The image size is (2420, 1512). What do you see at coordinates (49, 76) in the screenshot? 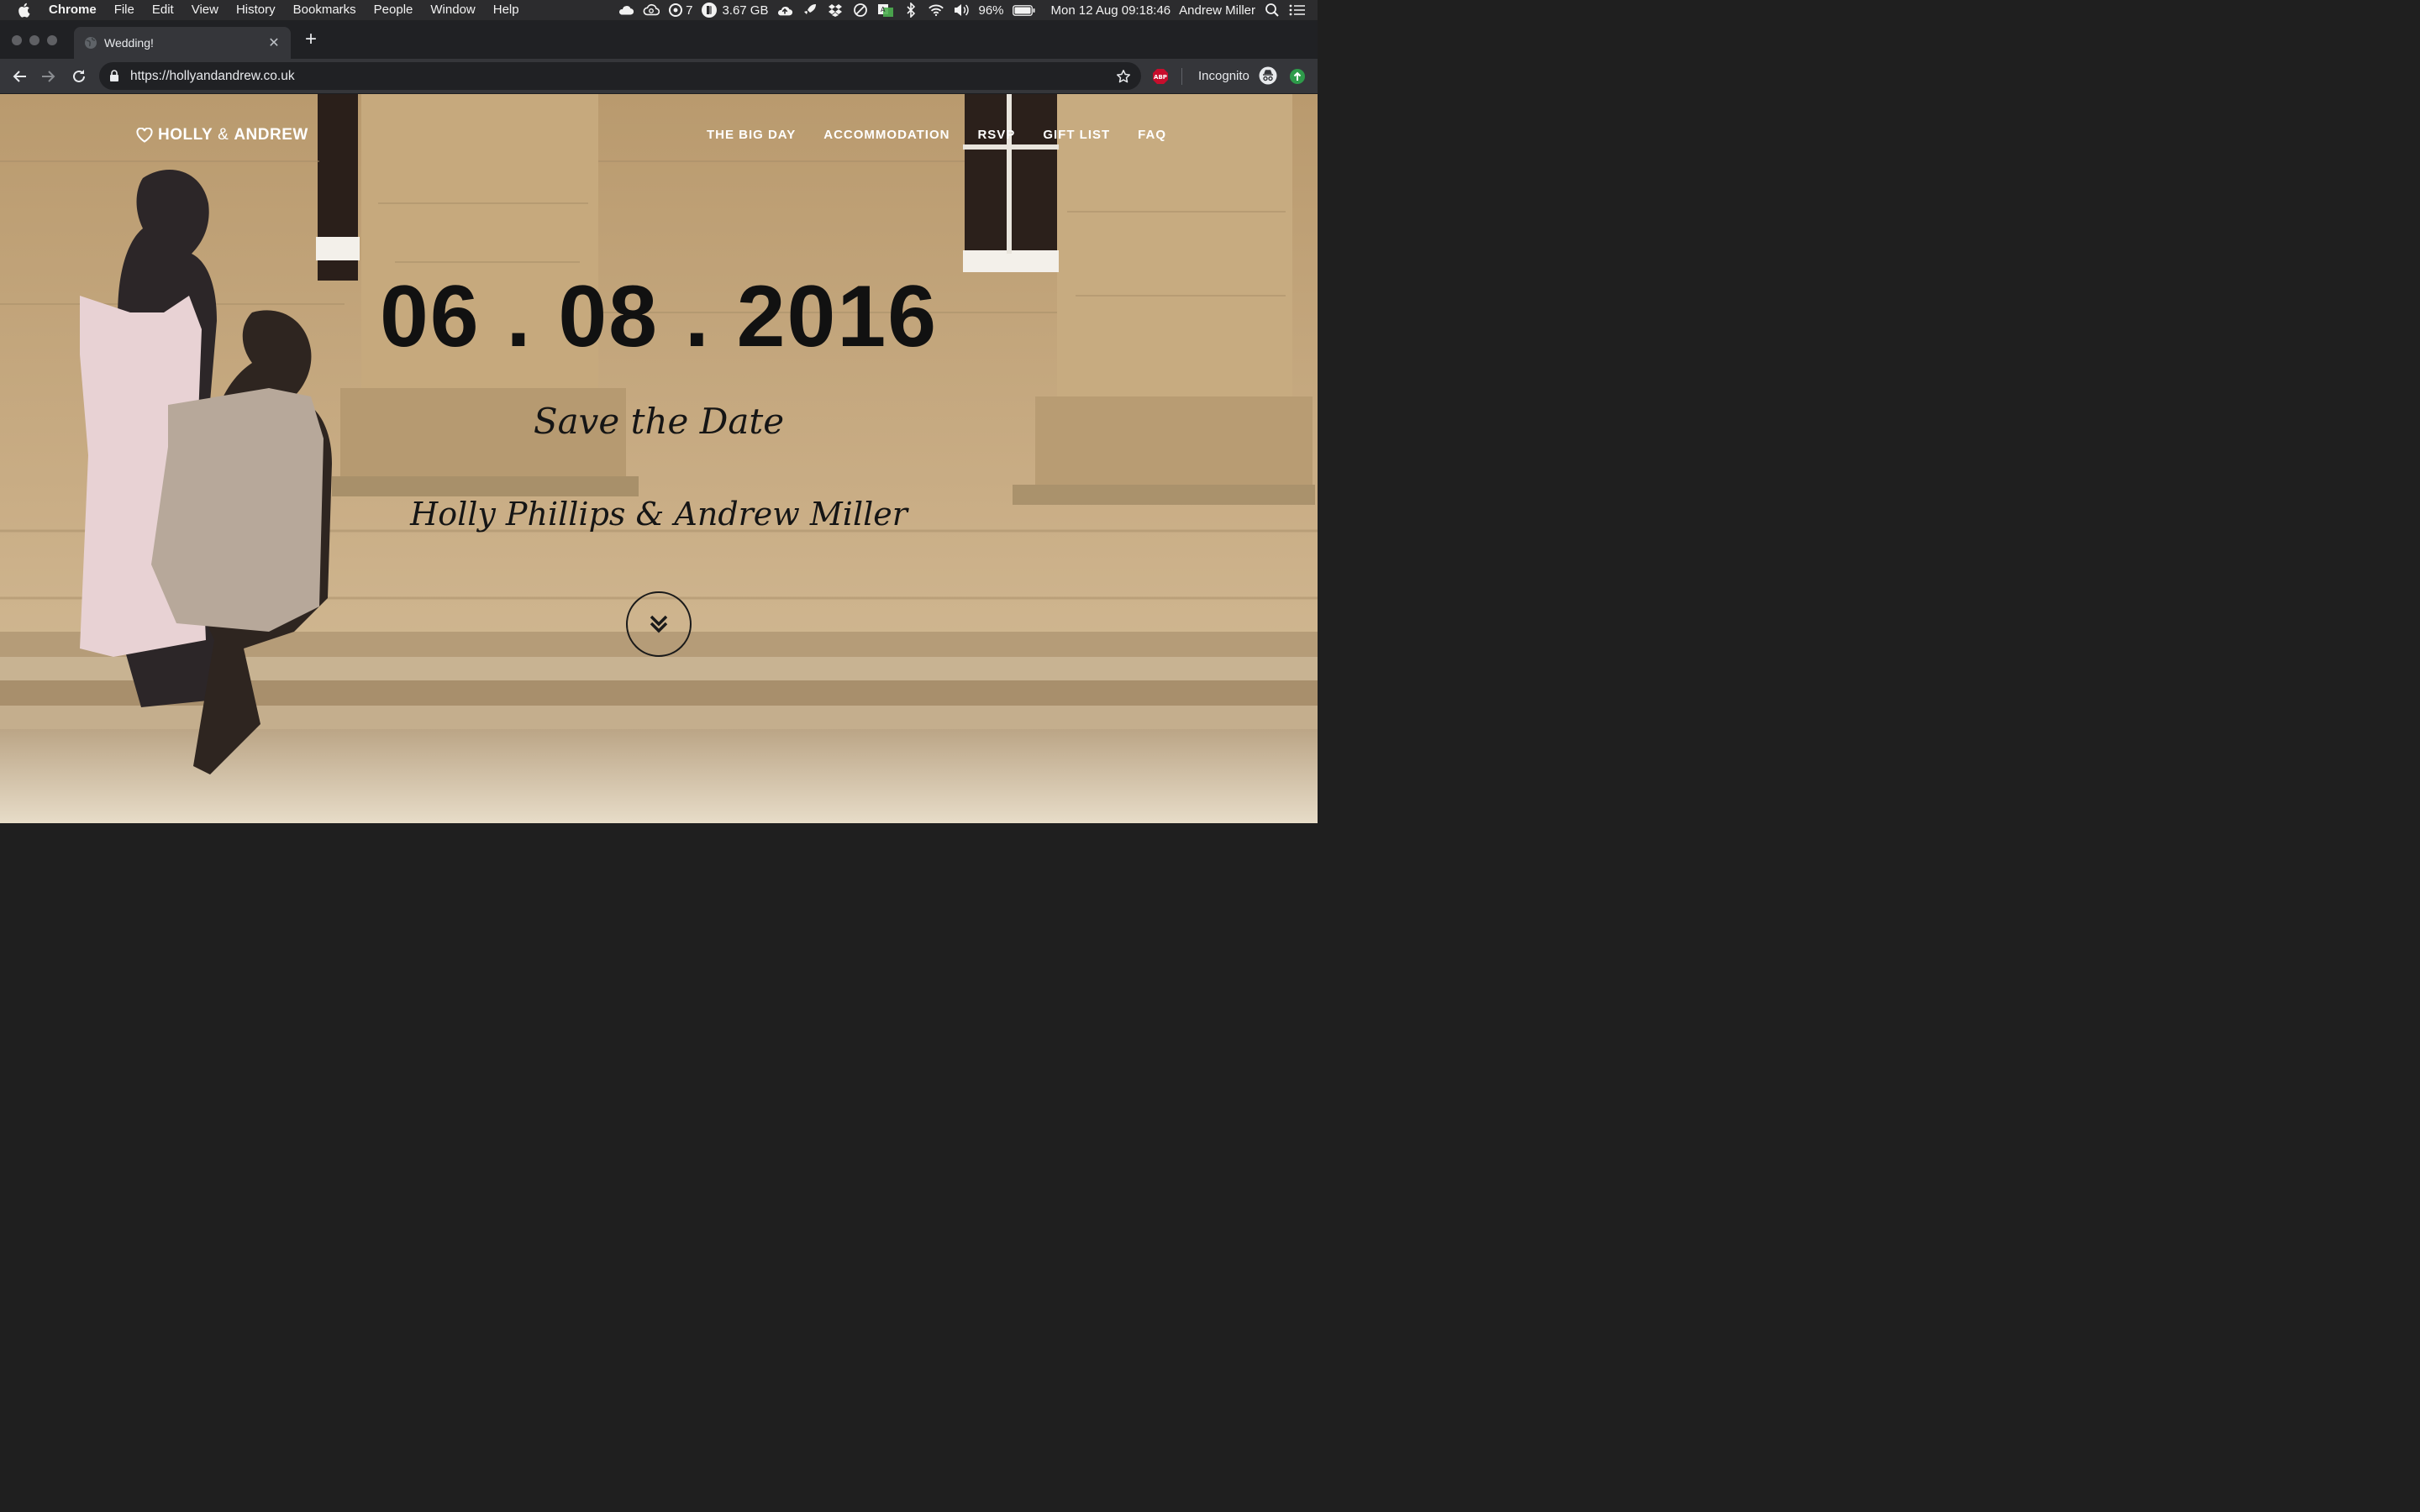
I see `forward-arrow-icon` at bounding box center [49, 76].